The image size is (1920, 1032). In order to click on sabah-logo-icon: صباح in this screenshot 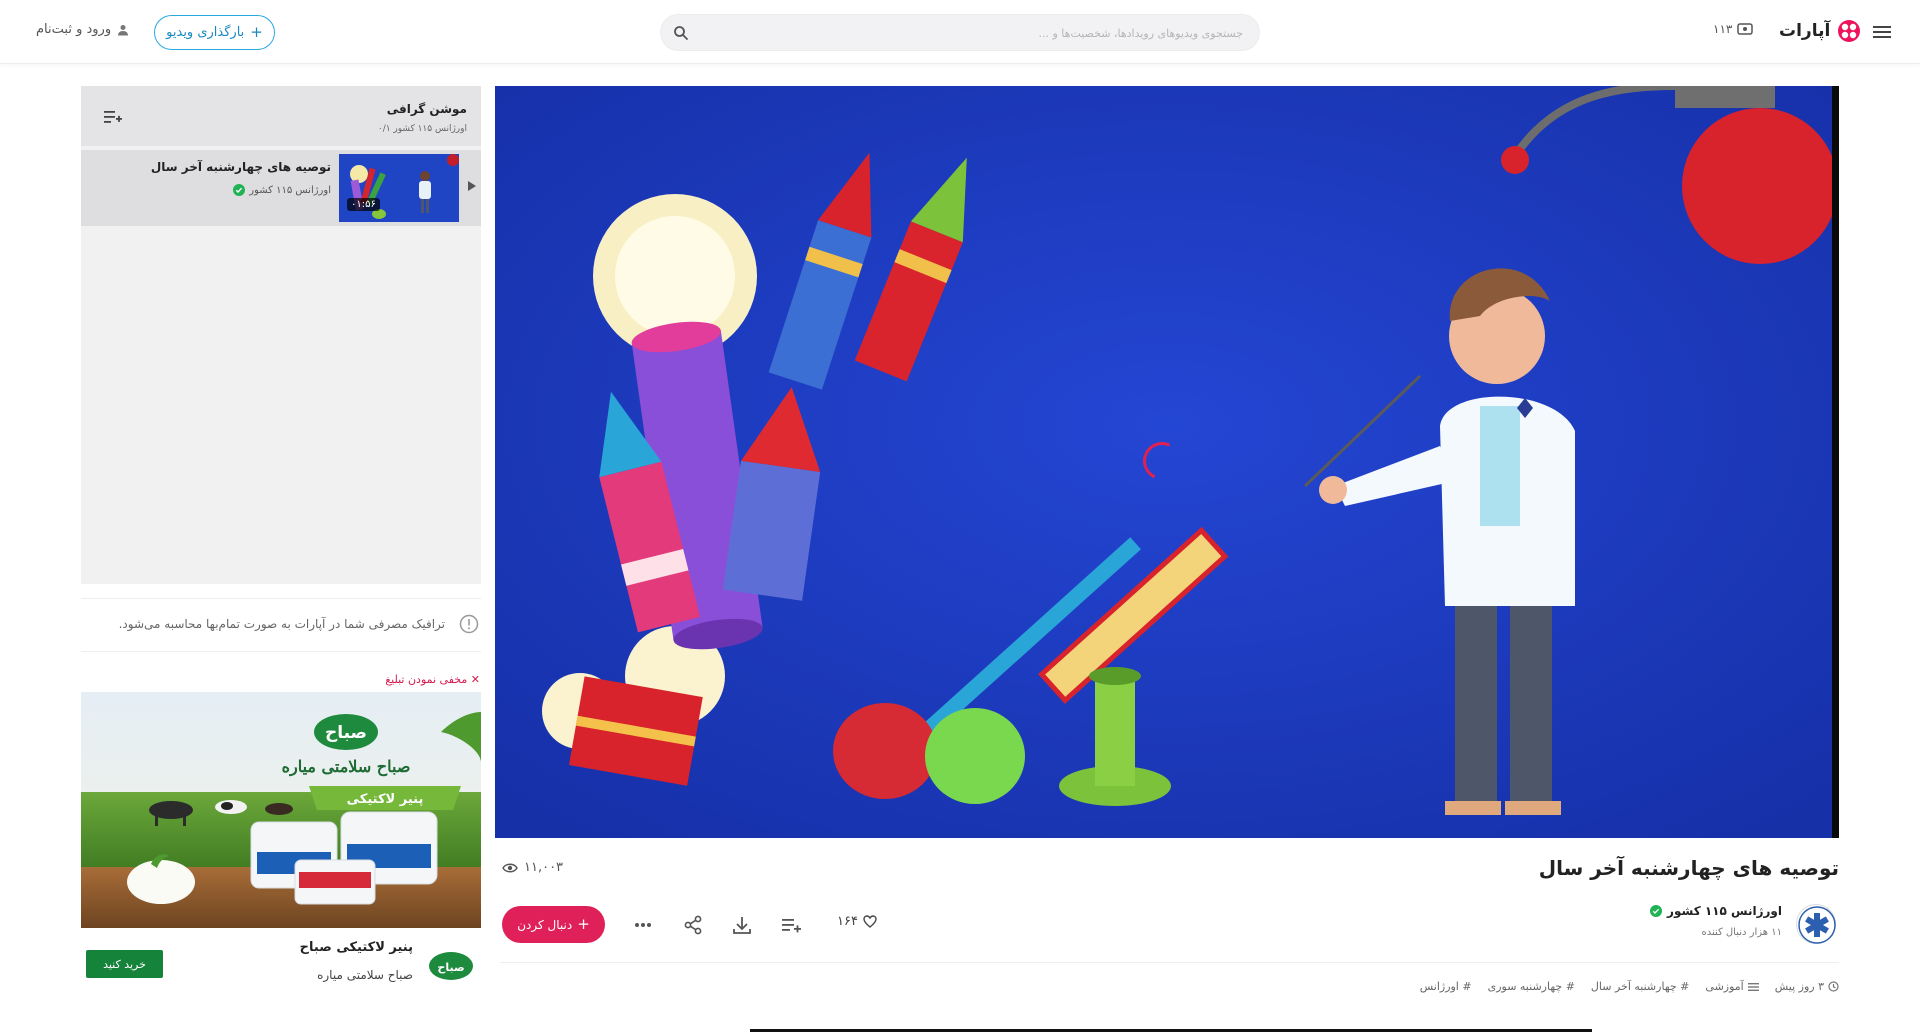, I will do `click(451, 966)`.